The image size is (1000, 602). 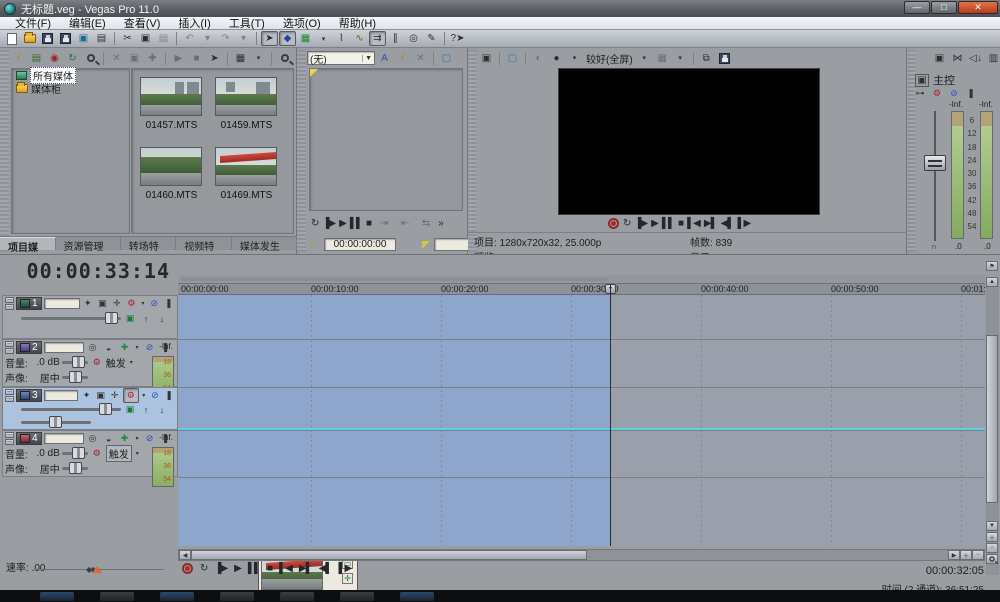 What do you see at coordinates (992, 548) in the screenshot?
I see `zoom-out-track-icon: −` at bounding box center [992, 548].